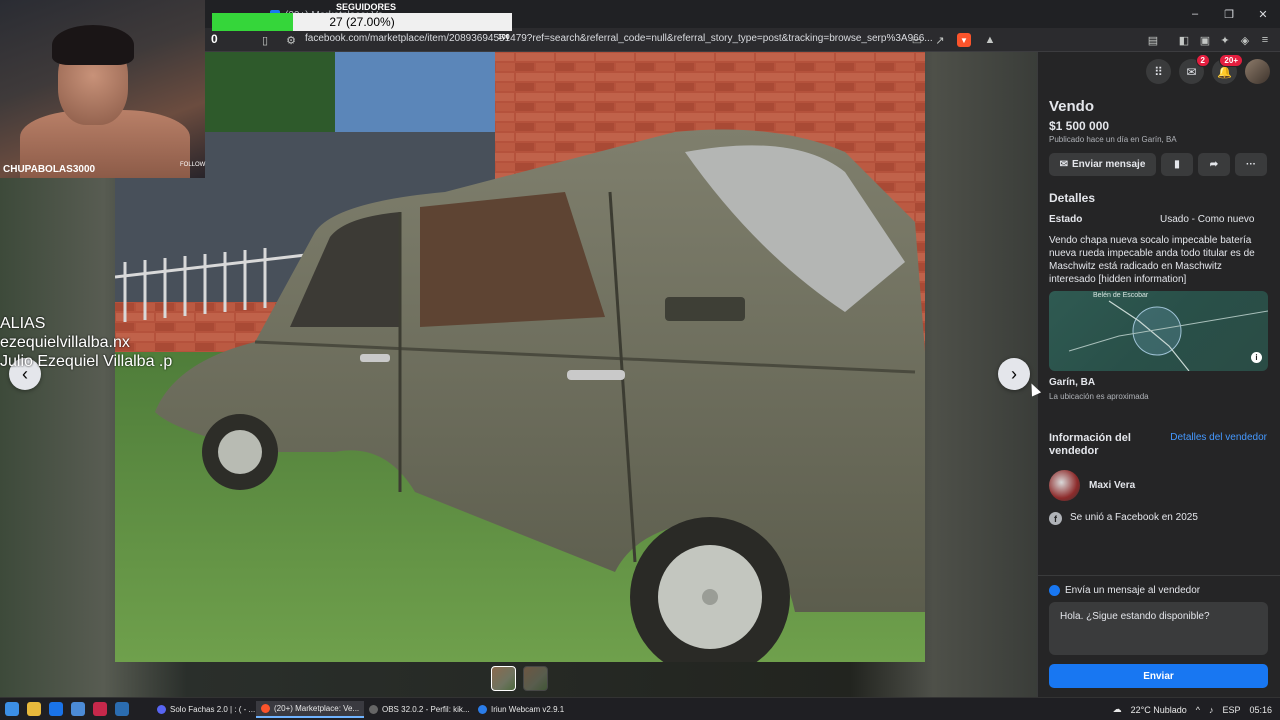 The image size is (1280, 720). Describe the element at coordinates (56, 709) in the screenshot. I see `maps-icon` at that location.